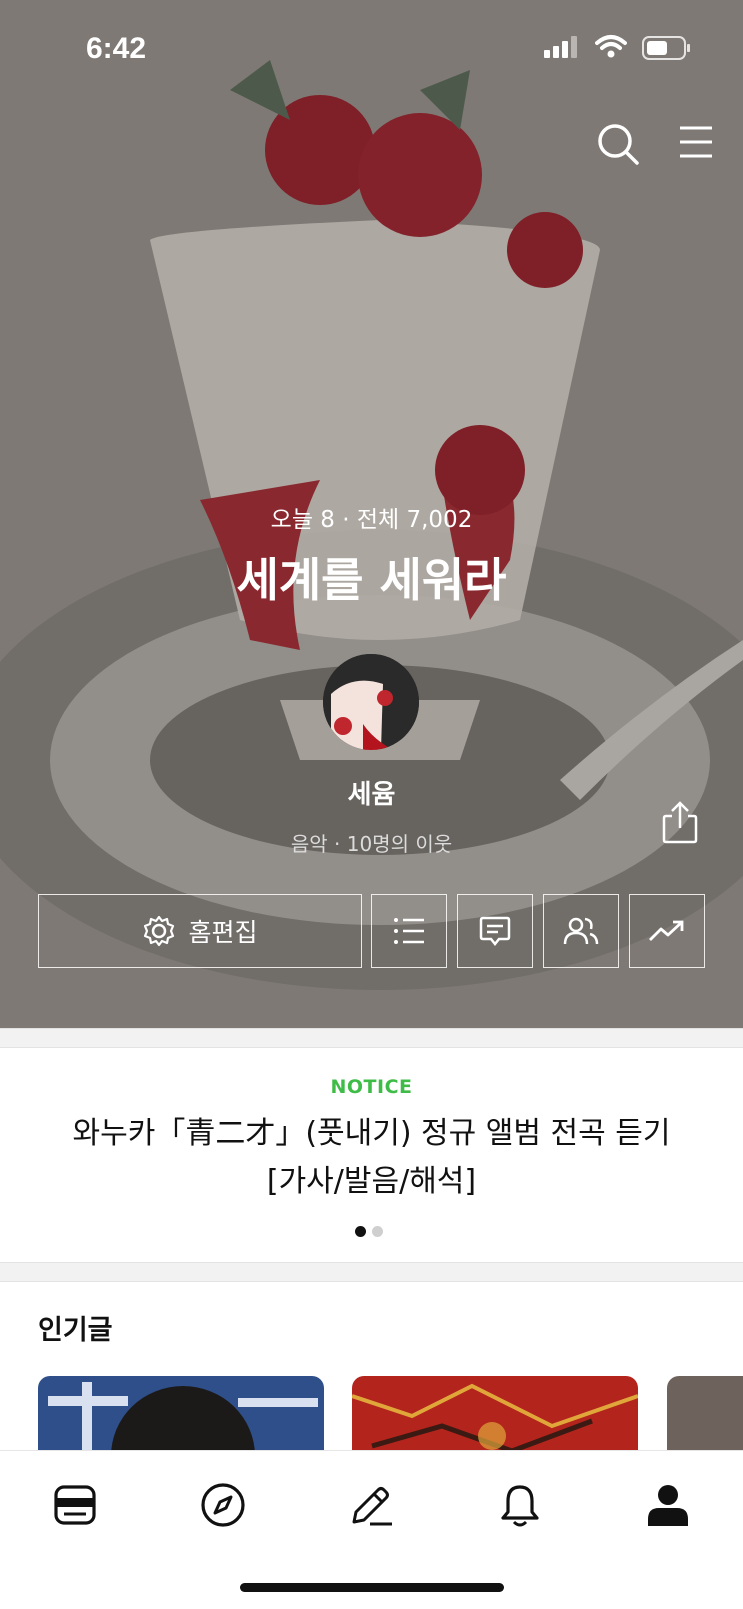  Describe the element at coordinates (371, 844) in the screenshot. I see `profile-meta: 음악 · 10명의 이웃` at that location.